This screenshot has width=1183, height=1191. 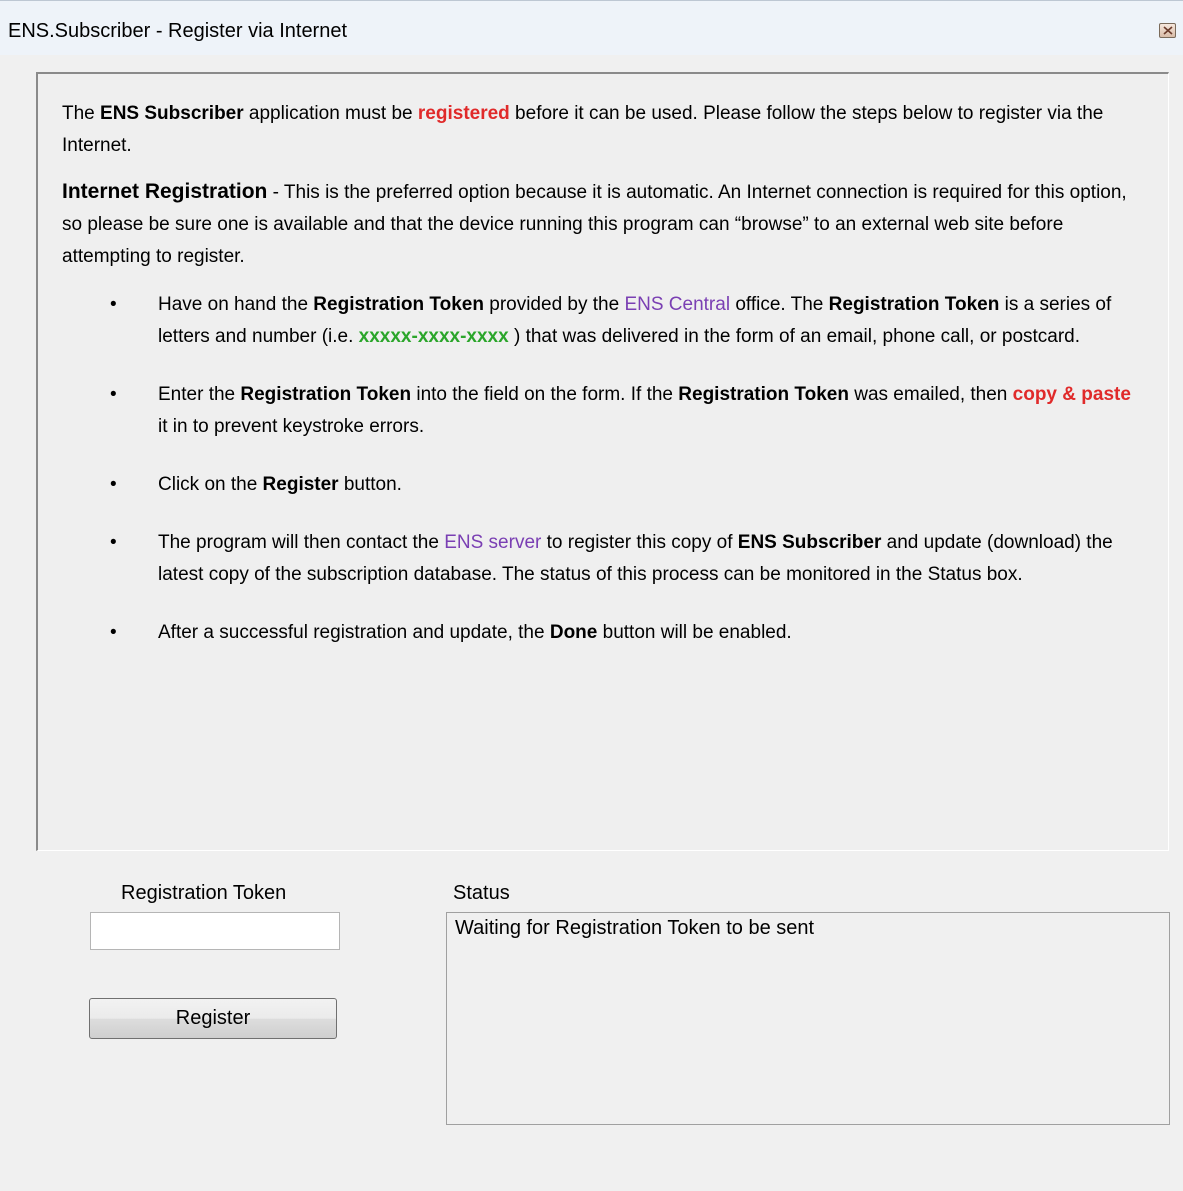 I want to click on intro-registered-emphasis: registered, so click(x=463, y=113).